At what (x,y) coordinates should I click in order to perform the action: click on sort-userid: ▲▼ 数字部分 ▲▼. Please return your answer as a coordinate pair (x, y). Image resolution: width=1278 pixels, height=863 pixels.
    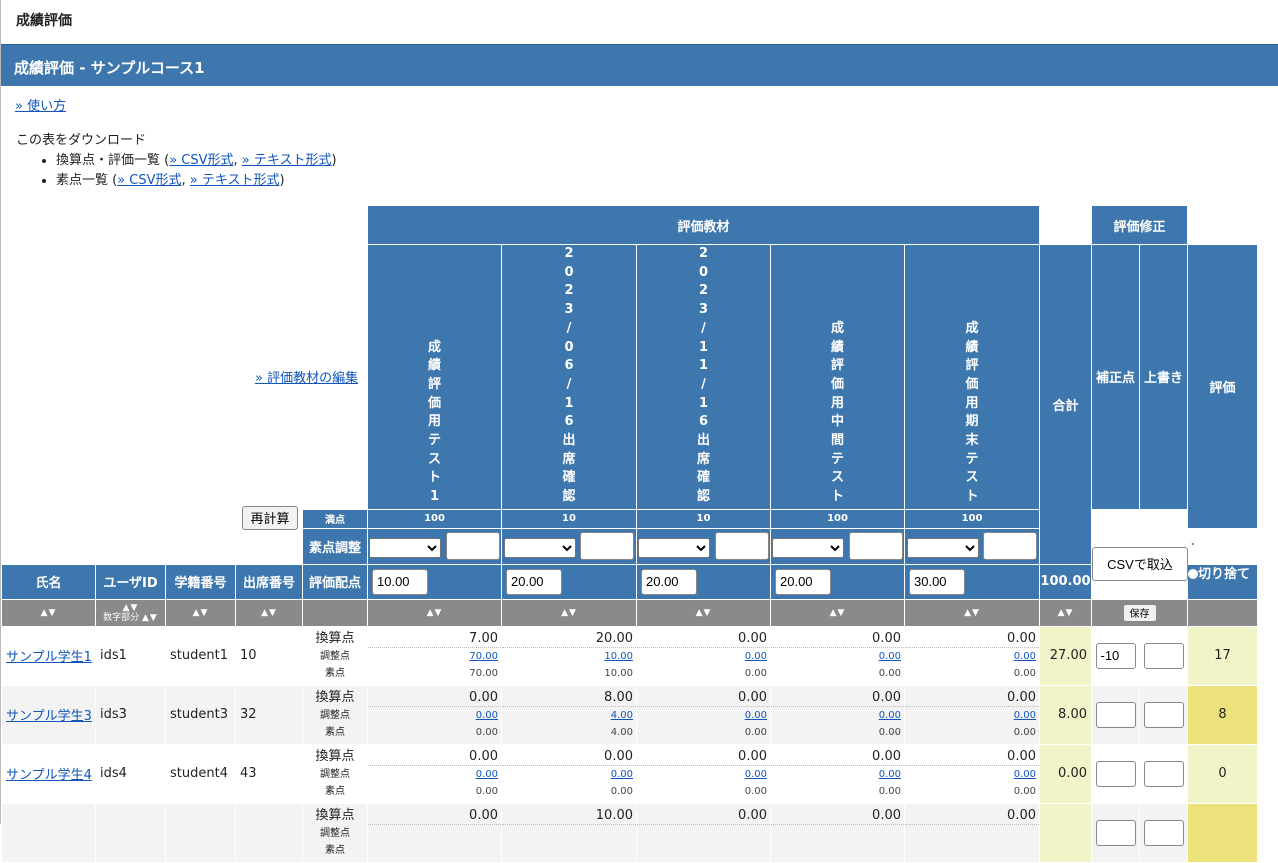
    Looking at the image, I should click on (130, 612).